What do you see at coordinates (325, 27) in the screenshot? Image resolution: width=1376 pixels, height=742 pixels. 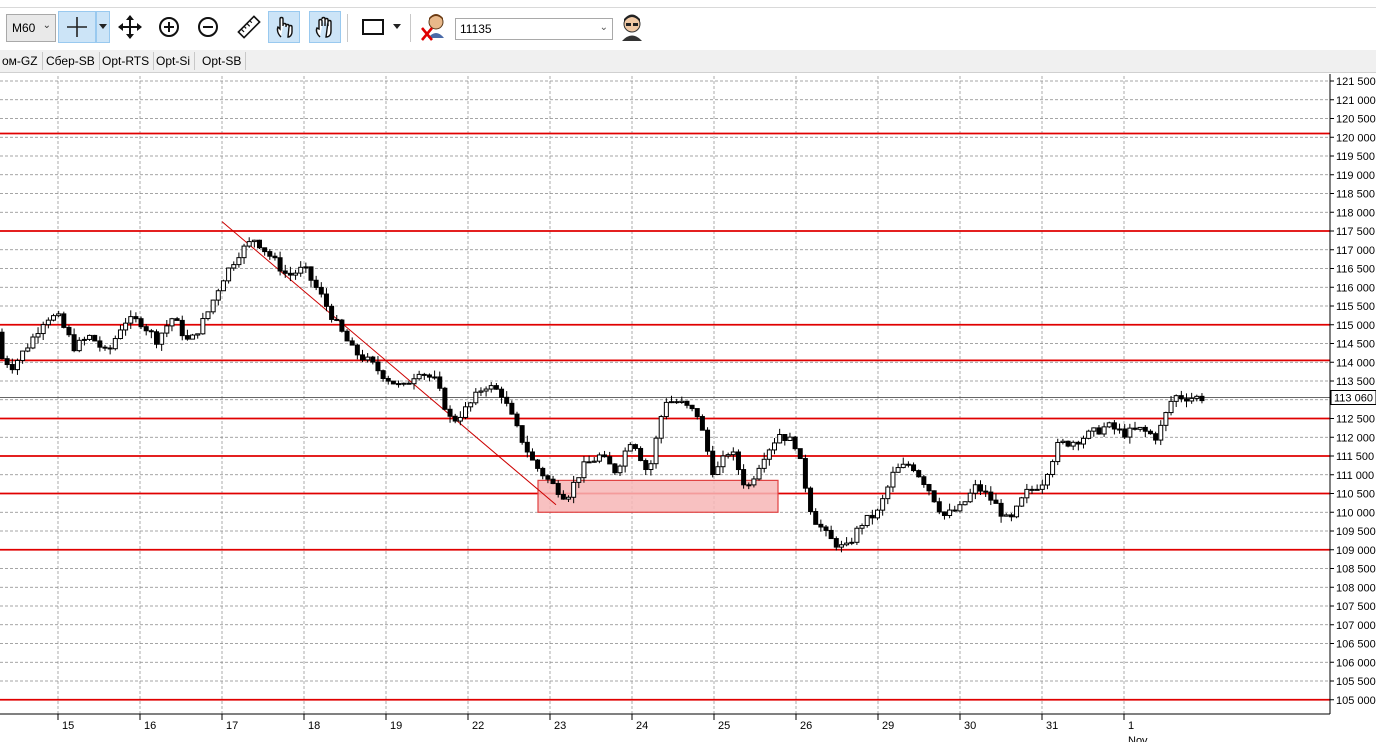 I see `hand-button` at bounding box center [325, 27].